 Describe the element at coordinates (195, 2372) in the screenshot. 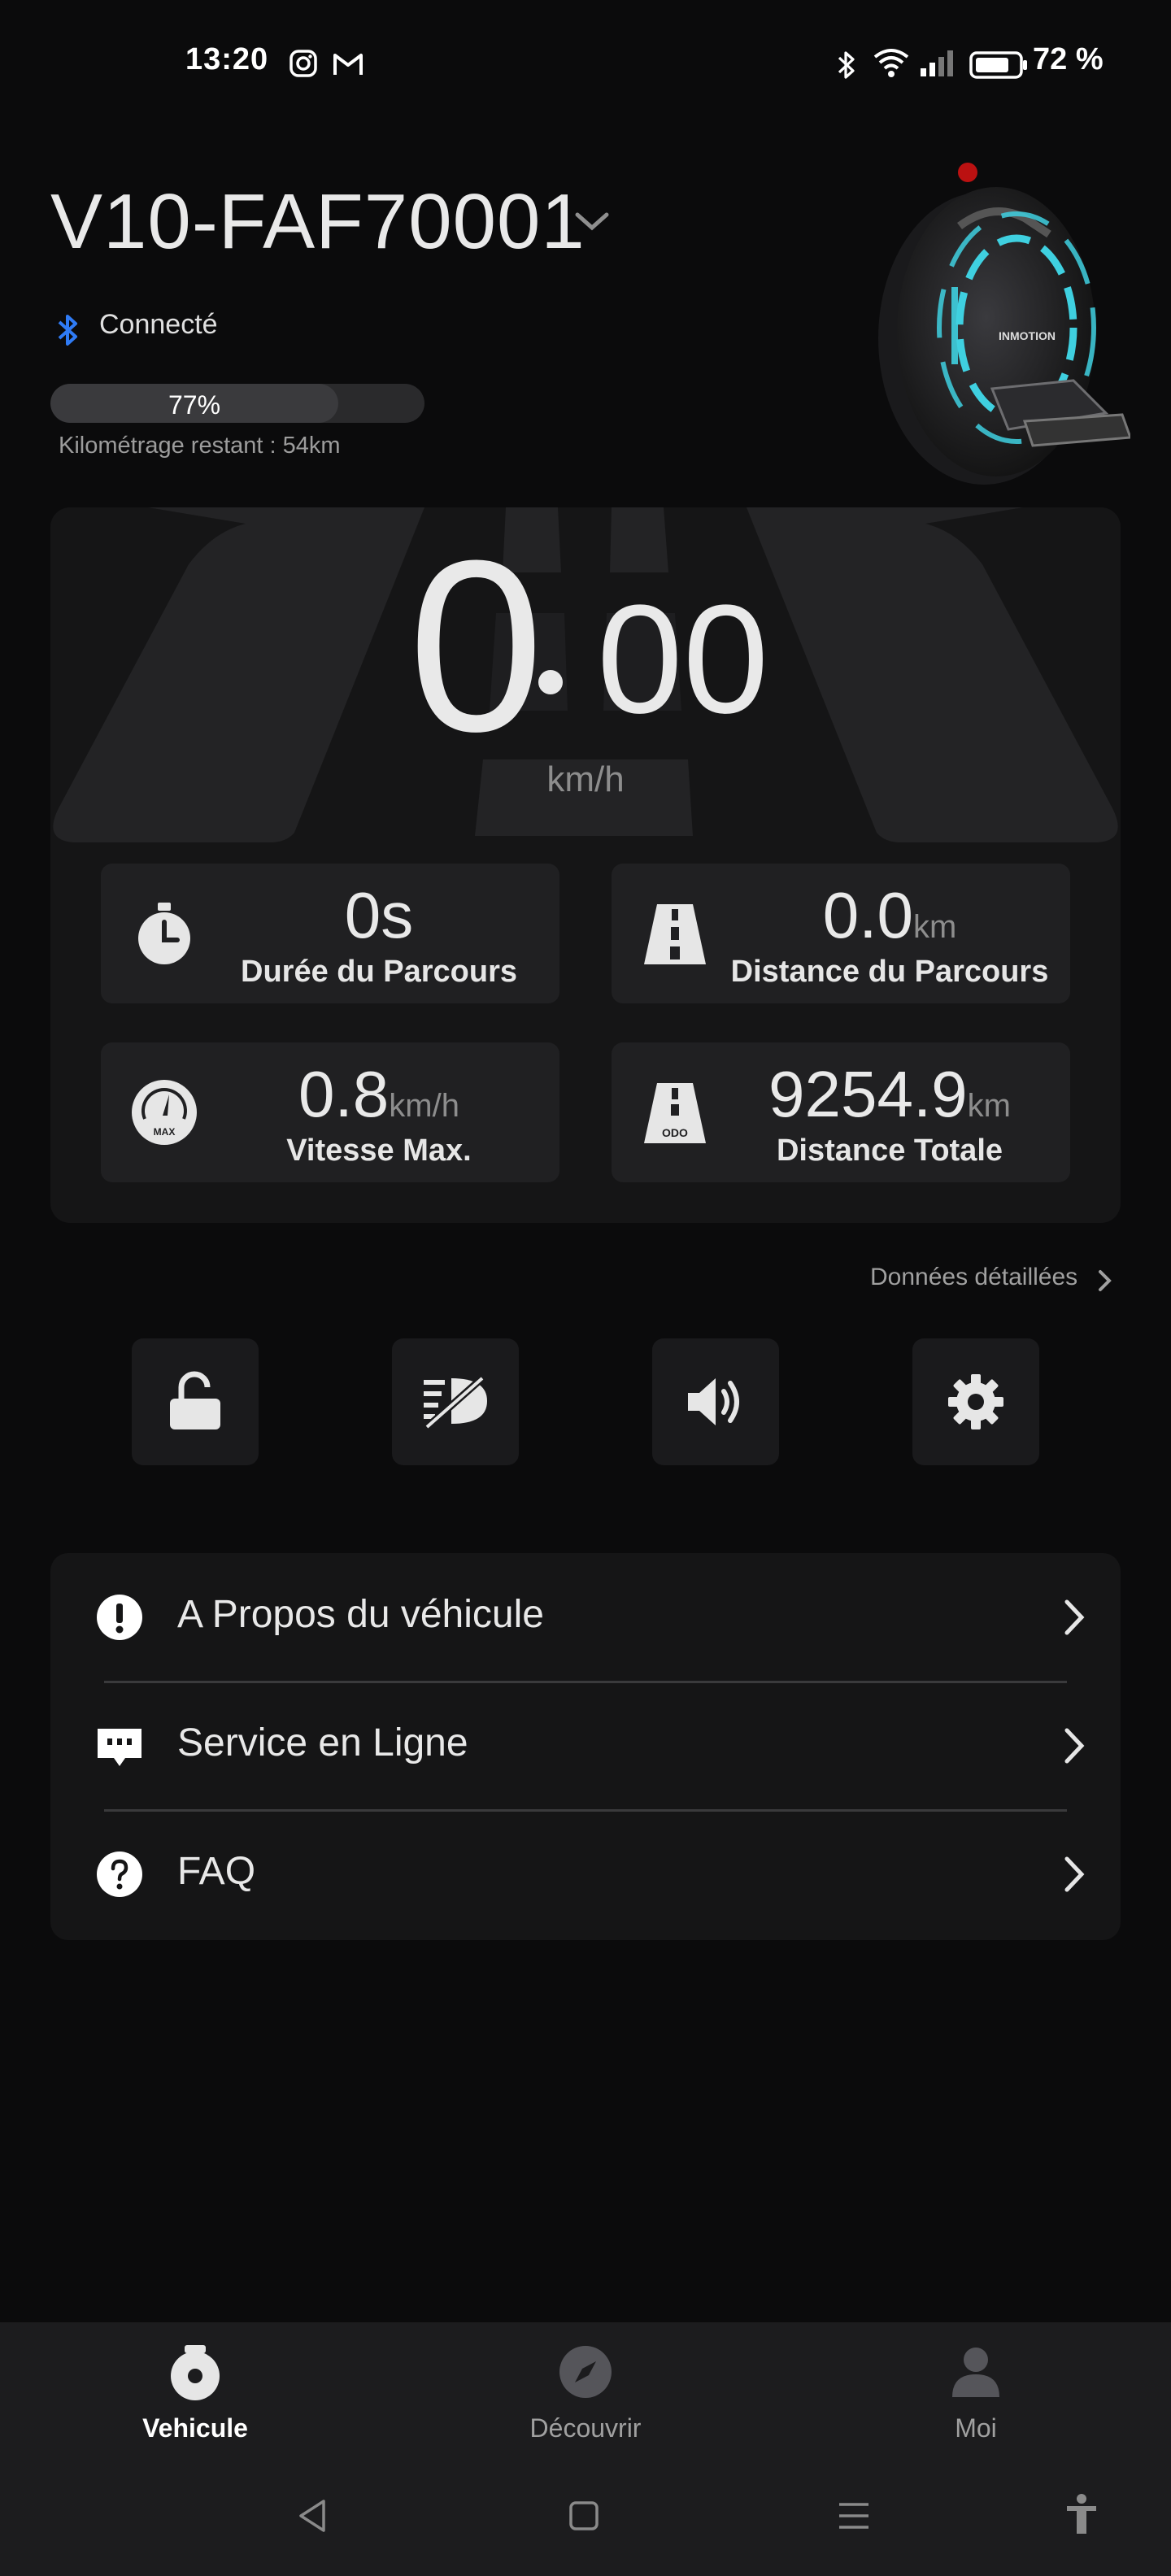

I see `vehicle-wheel-icon` at that location.